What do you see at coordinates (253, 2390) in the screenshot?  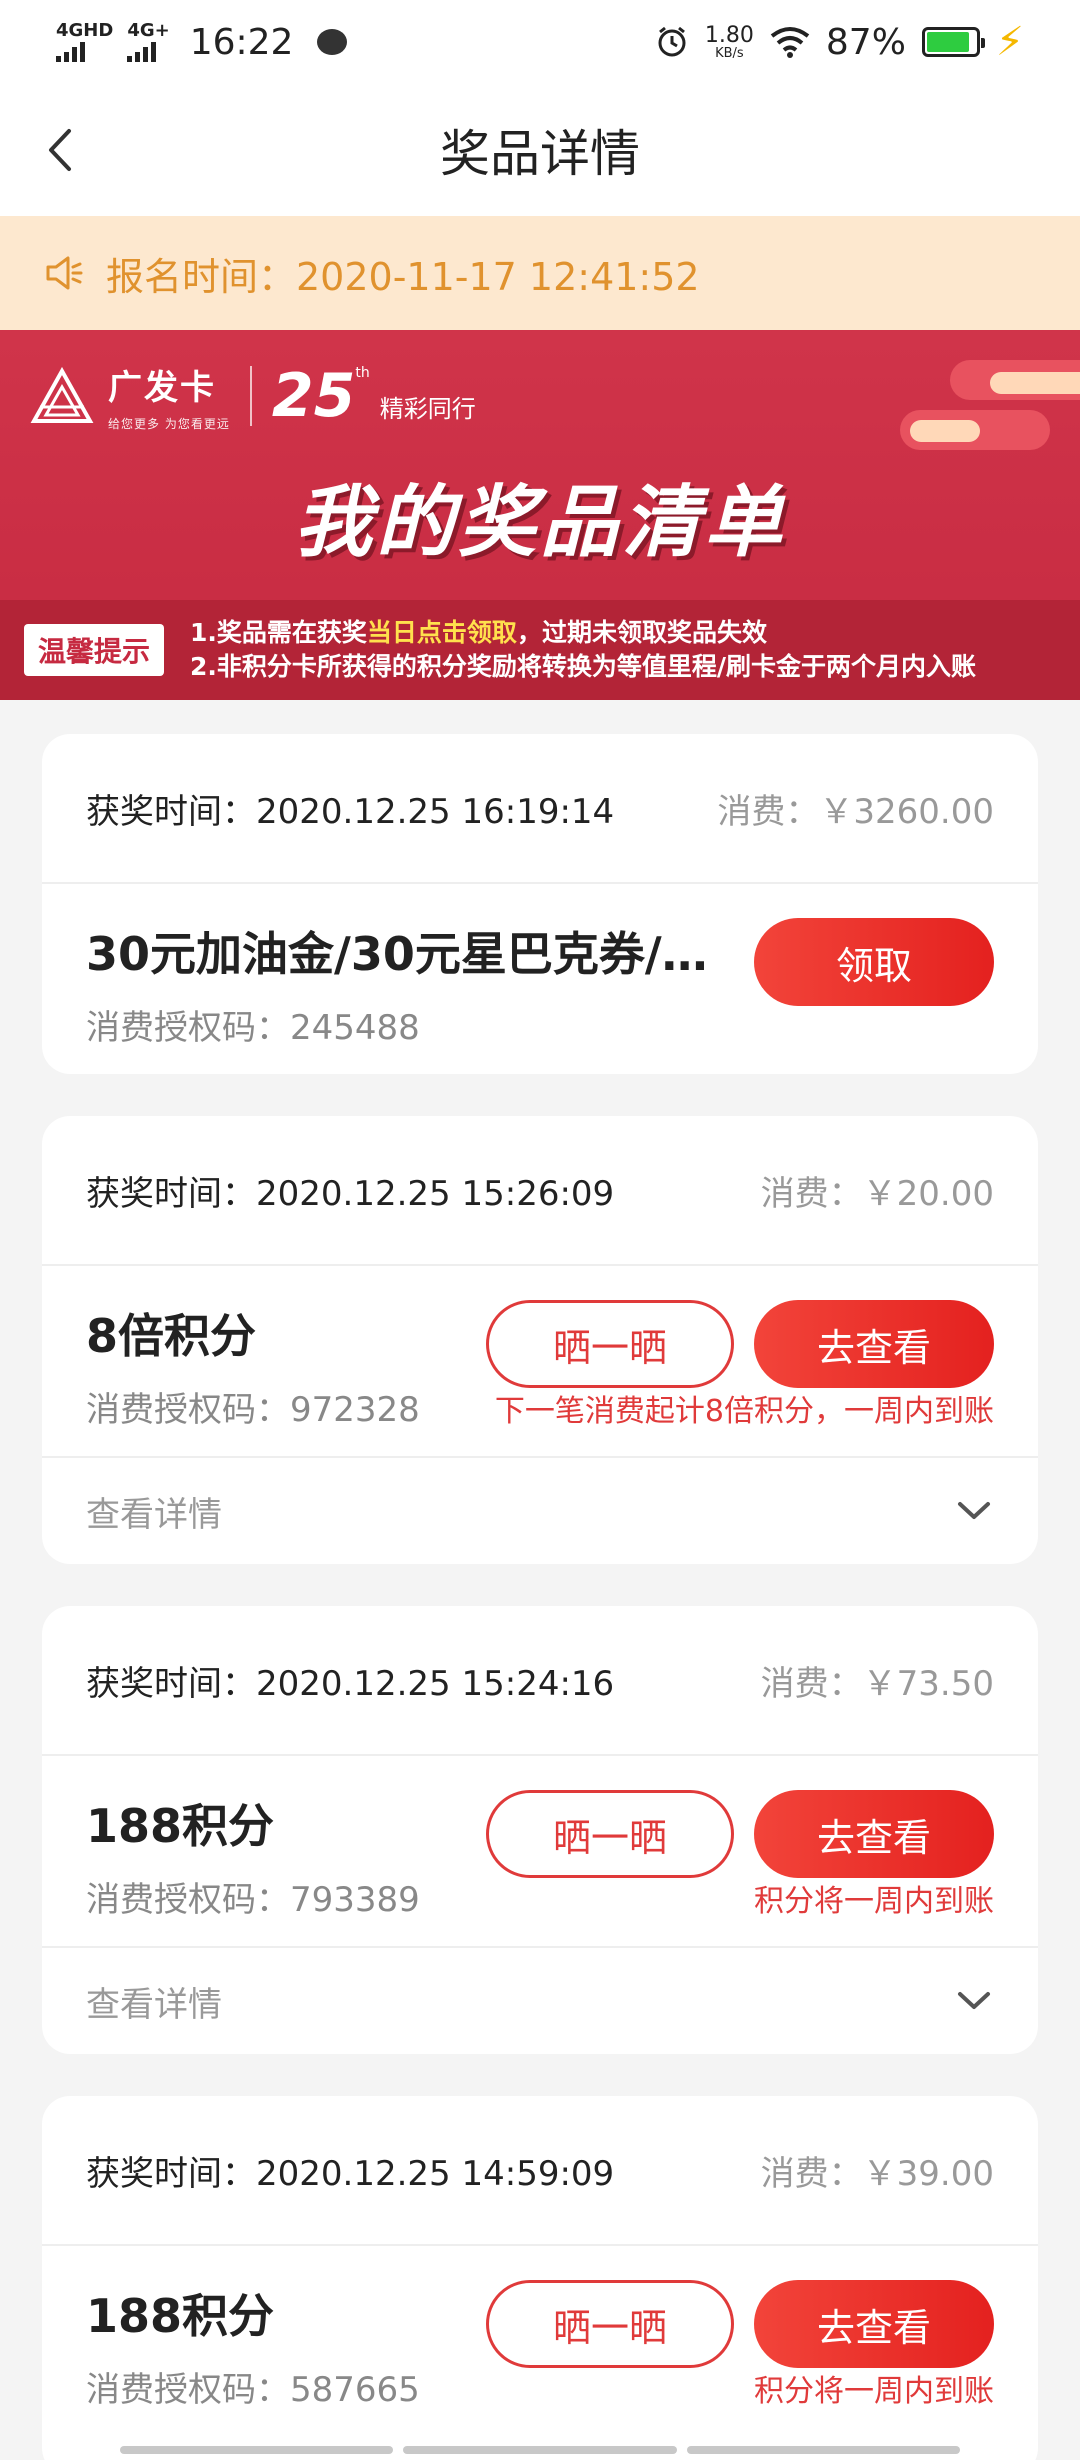 I see `auth-code: 消费授权码：587665` at bounding box center [253, 2390].